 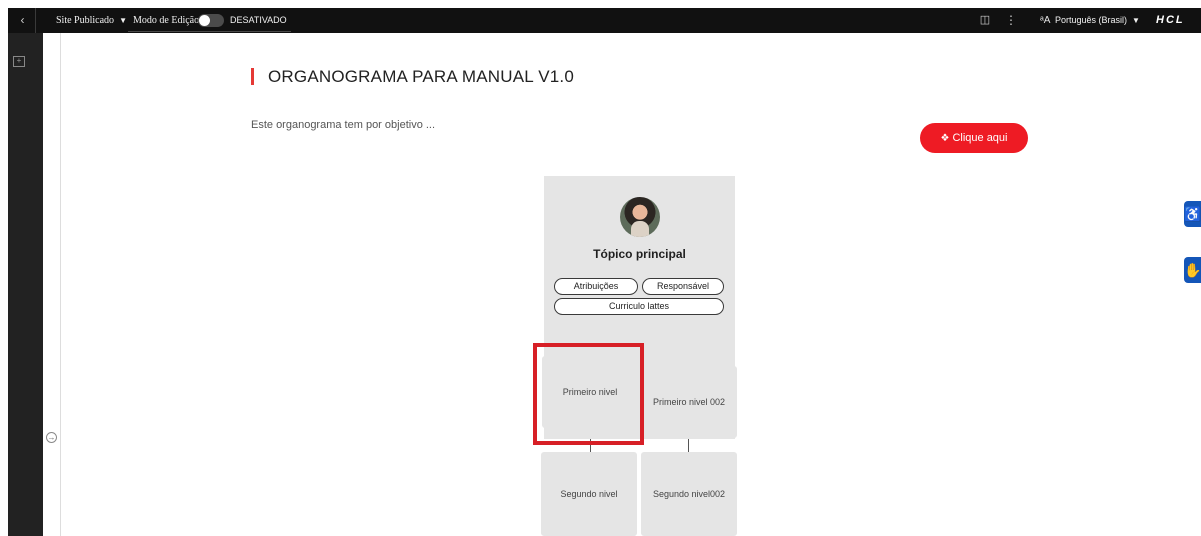 I want to click on click-here-label: Clique aqui, so click(x=980, y=138).